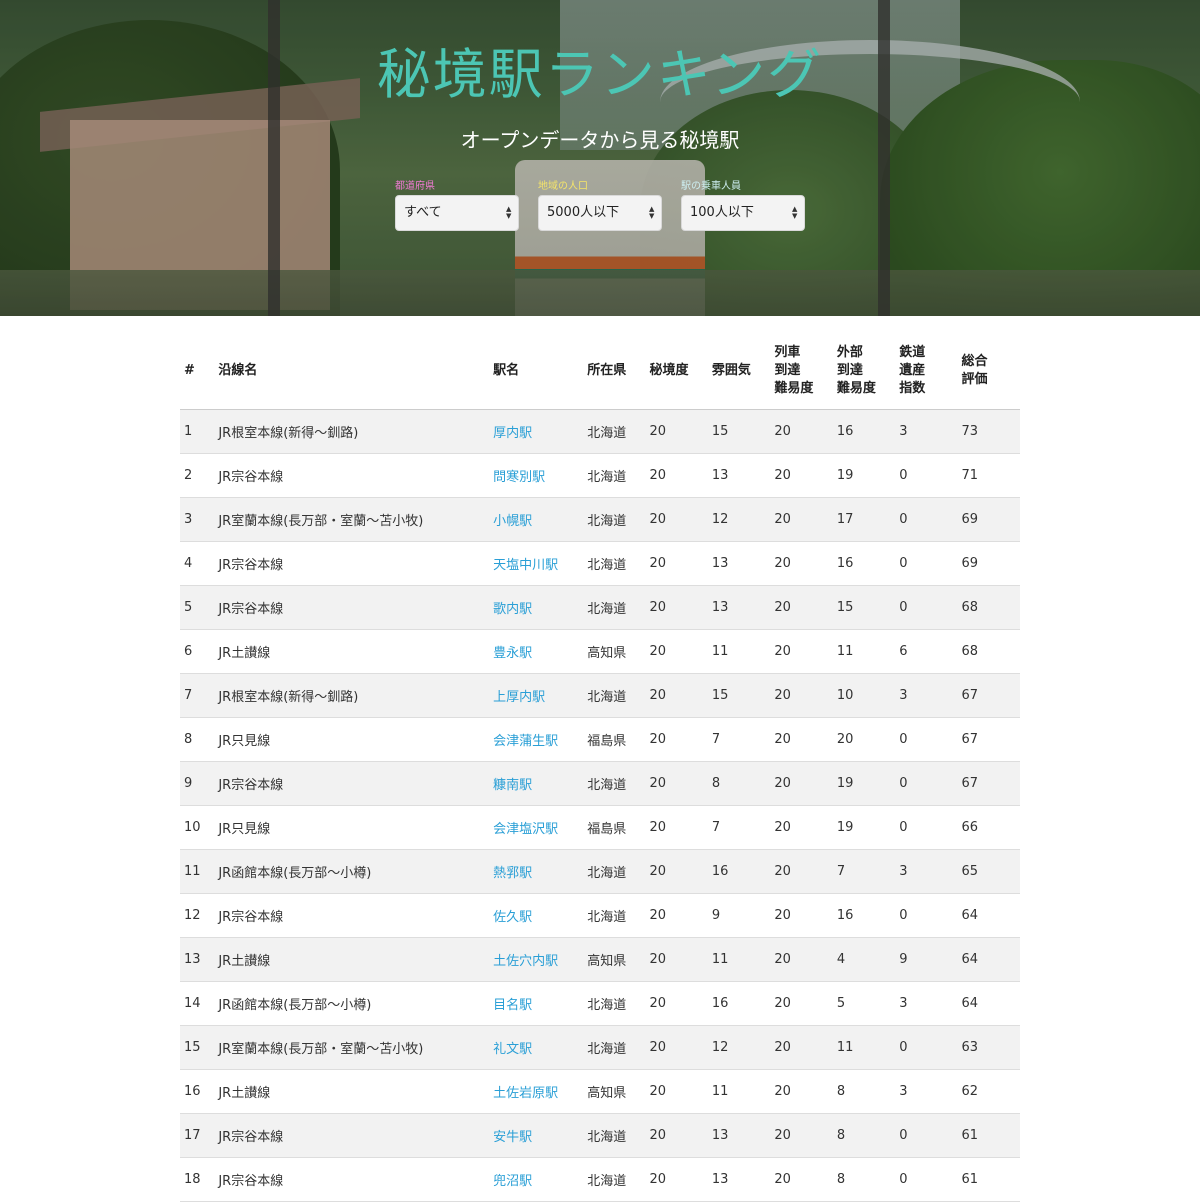  What do you see at coordinates (607, 370) in the screenshot?
I see `header-prefecture-text: 所在県` at bounding box center [607, 370].